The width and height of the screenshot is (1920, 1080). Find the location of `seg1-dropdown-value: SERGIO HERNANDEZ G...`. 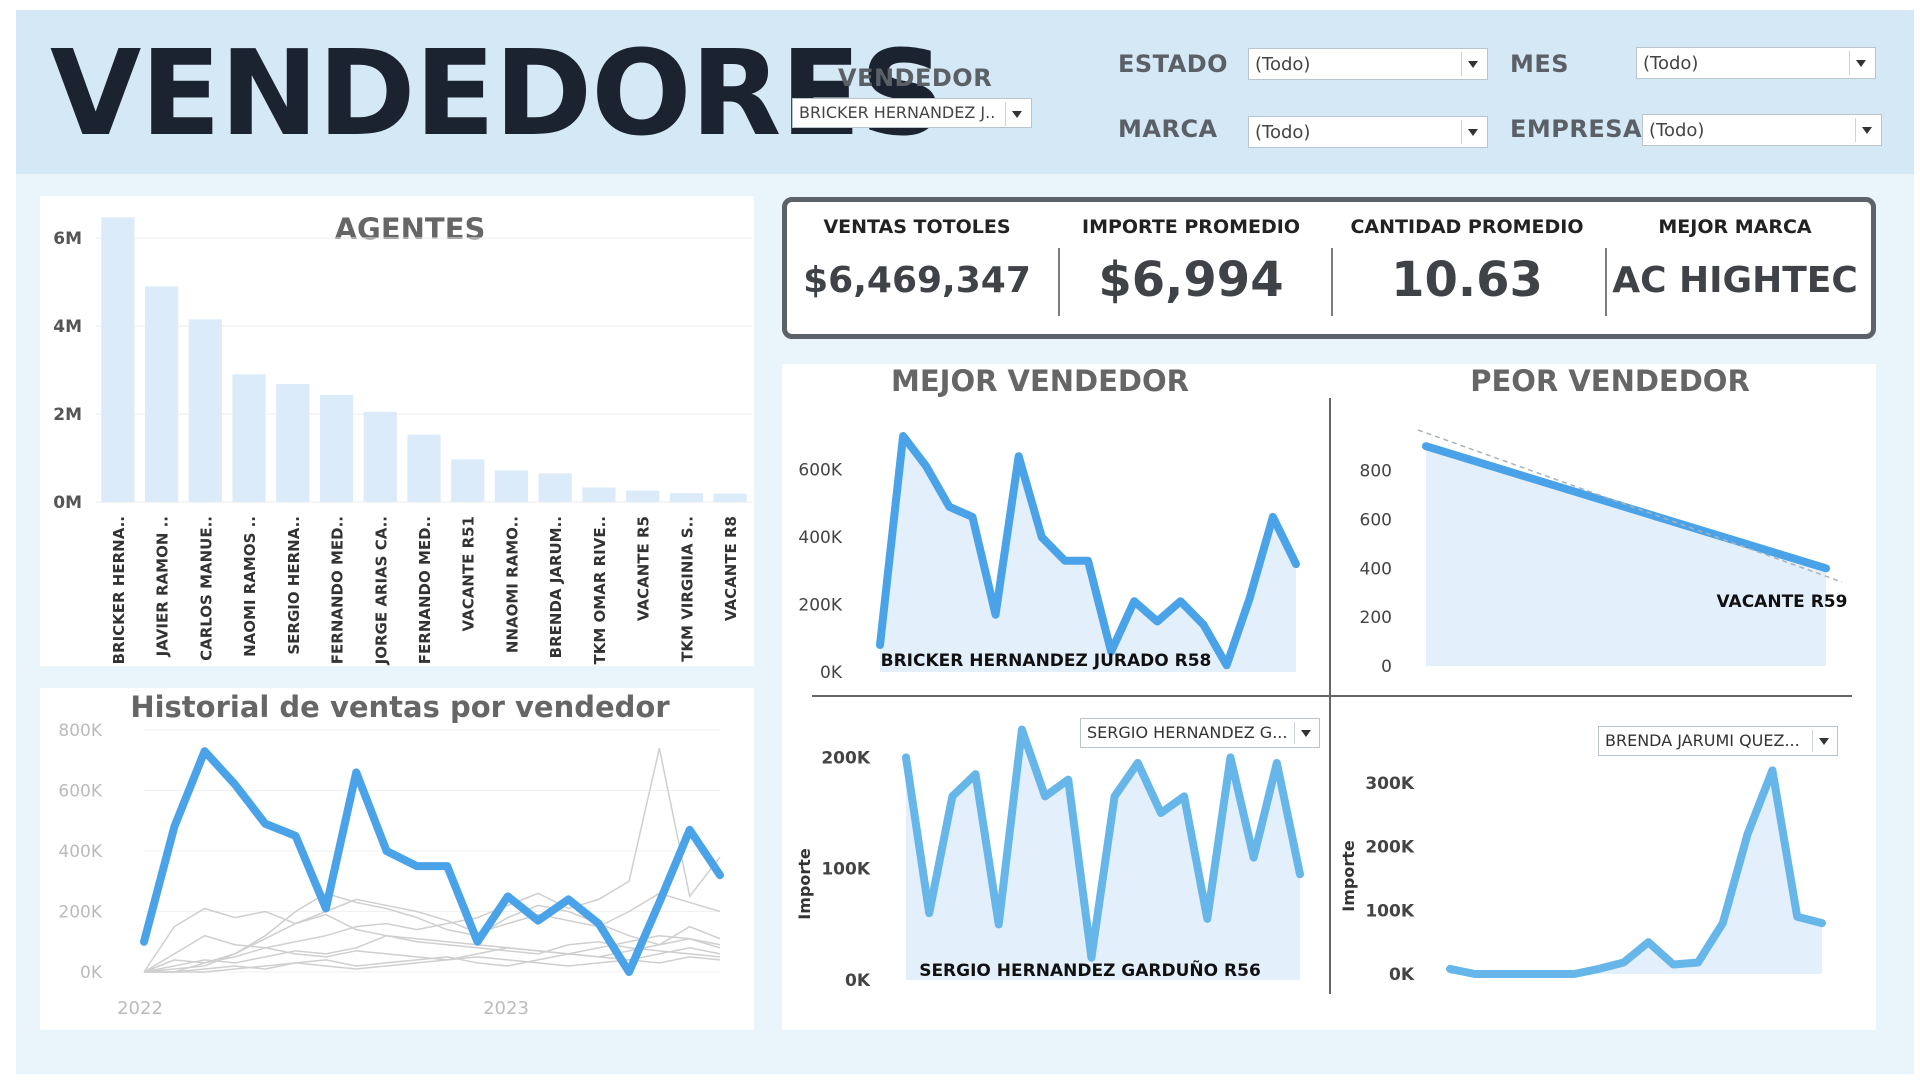

seg1-dropdown-value: SERGIO HERNANDEZ G... is located at coordinates (1187, 732).